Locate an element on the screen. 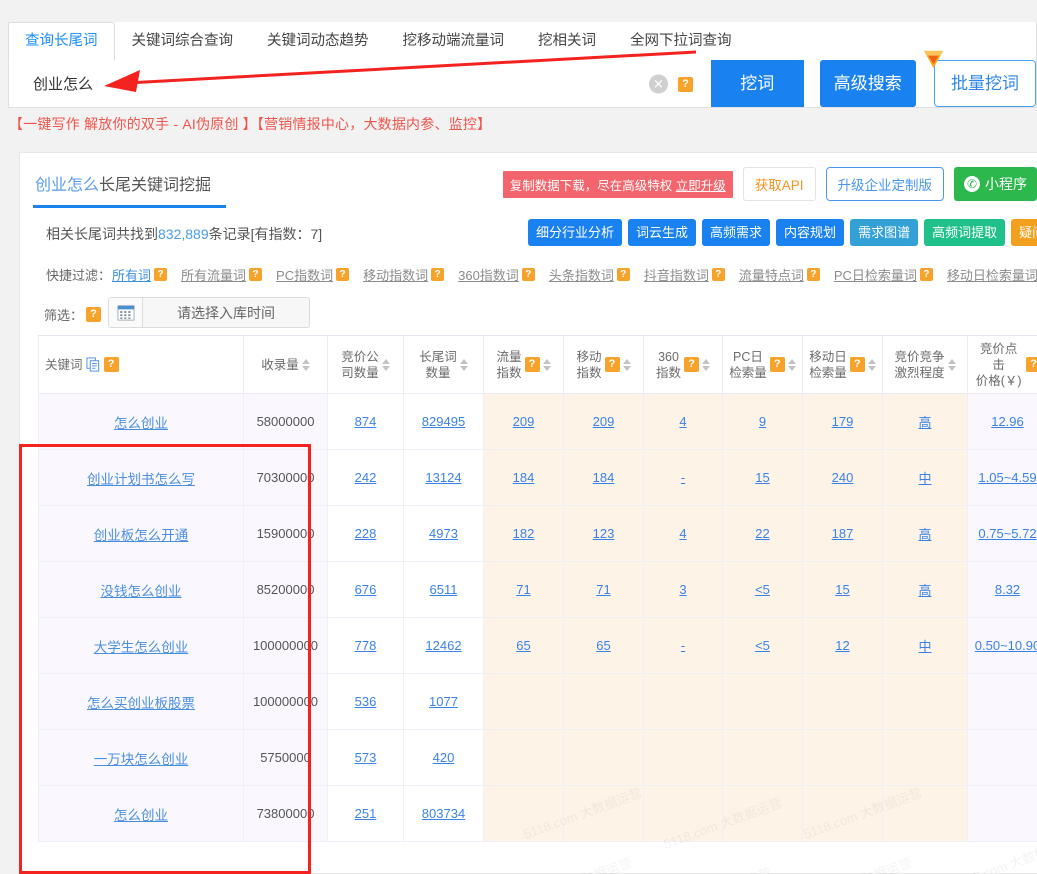  table-header-cell-9: 竞价竞争 激烈程度 is located at coordinates (925, 364).